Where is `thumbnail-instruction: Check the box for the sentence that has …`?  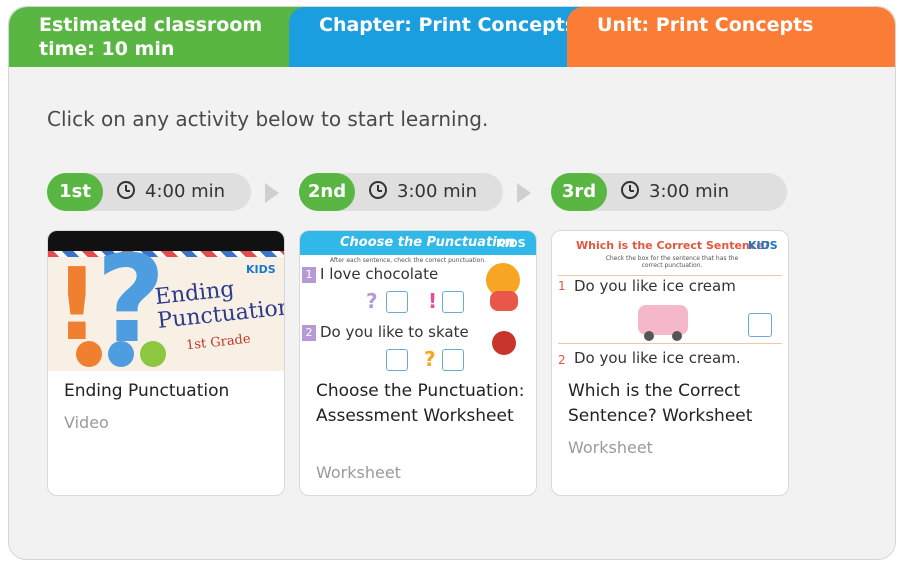
thumbnail-instruction: Check the box for the sentence that has … is located at coordinates (672, 262).